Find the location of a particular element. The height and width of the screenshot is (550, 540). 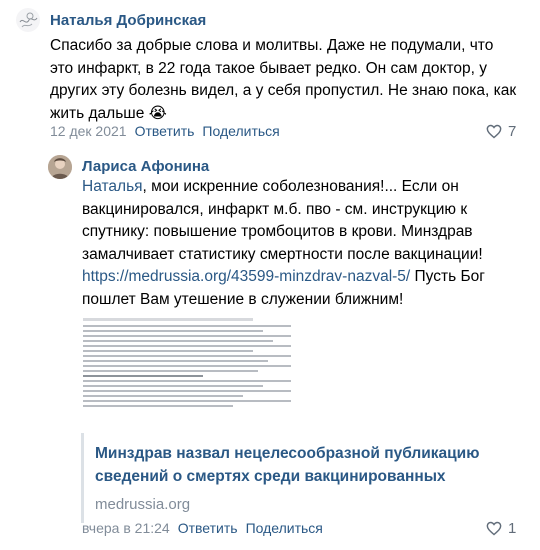

snippet-domain: medrussia.org is located at coordinates (143, 504).